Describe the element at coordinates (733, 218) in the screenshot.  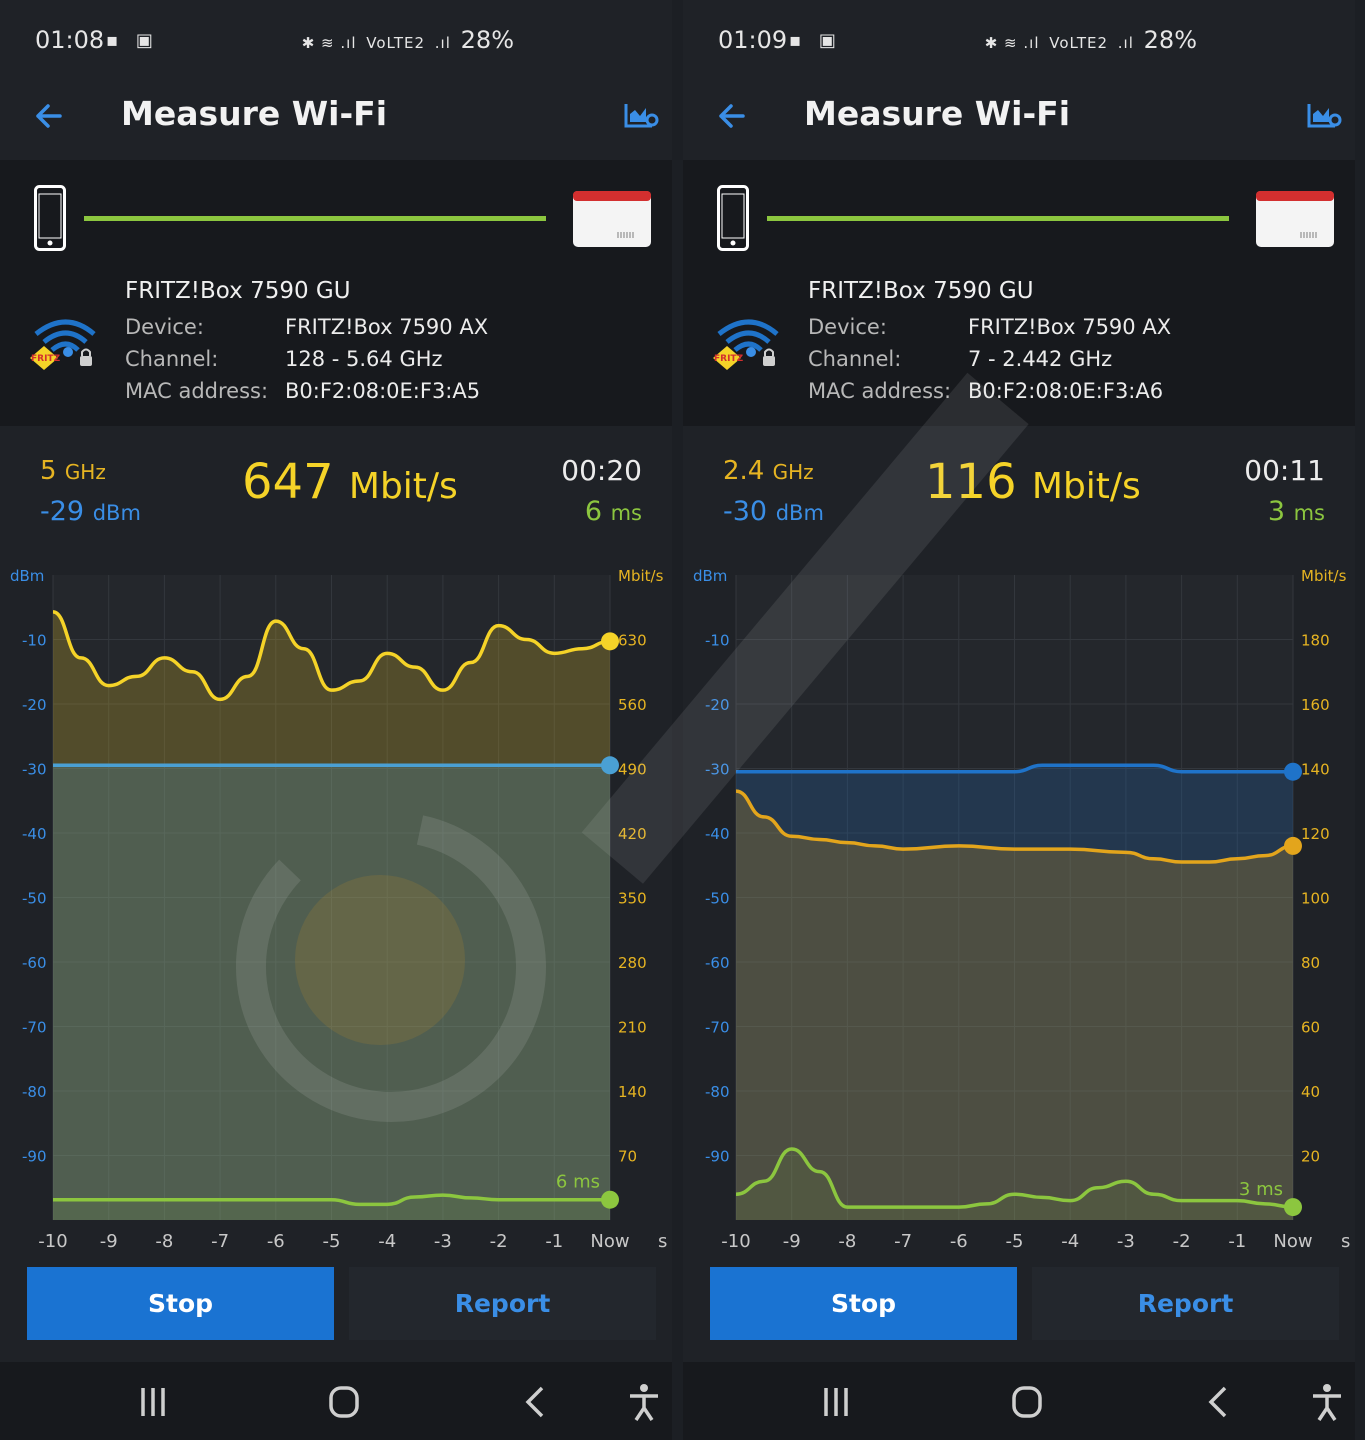
I see `smartphone-icon` at that location.